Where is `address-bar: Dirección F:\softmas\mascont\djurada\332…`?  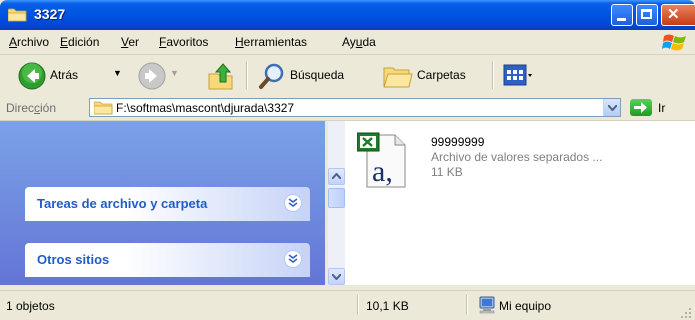 address-bar: Dirección F:\softmas\mascont\djurada\332… is located at coordinates (347, 108).